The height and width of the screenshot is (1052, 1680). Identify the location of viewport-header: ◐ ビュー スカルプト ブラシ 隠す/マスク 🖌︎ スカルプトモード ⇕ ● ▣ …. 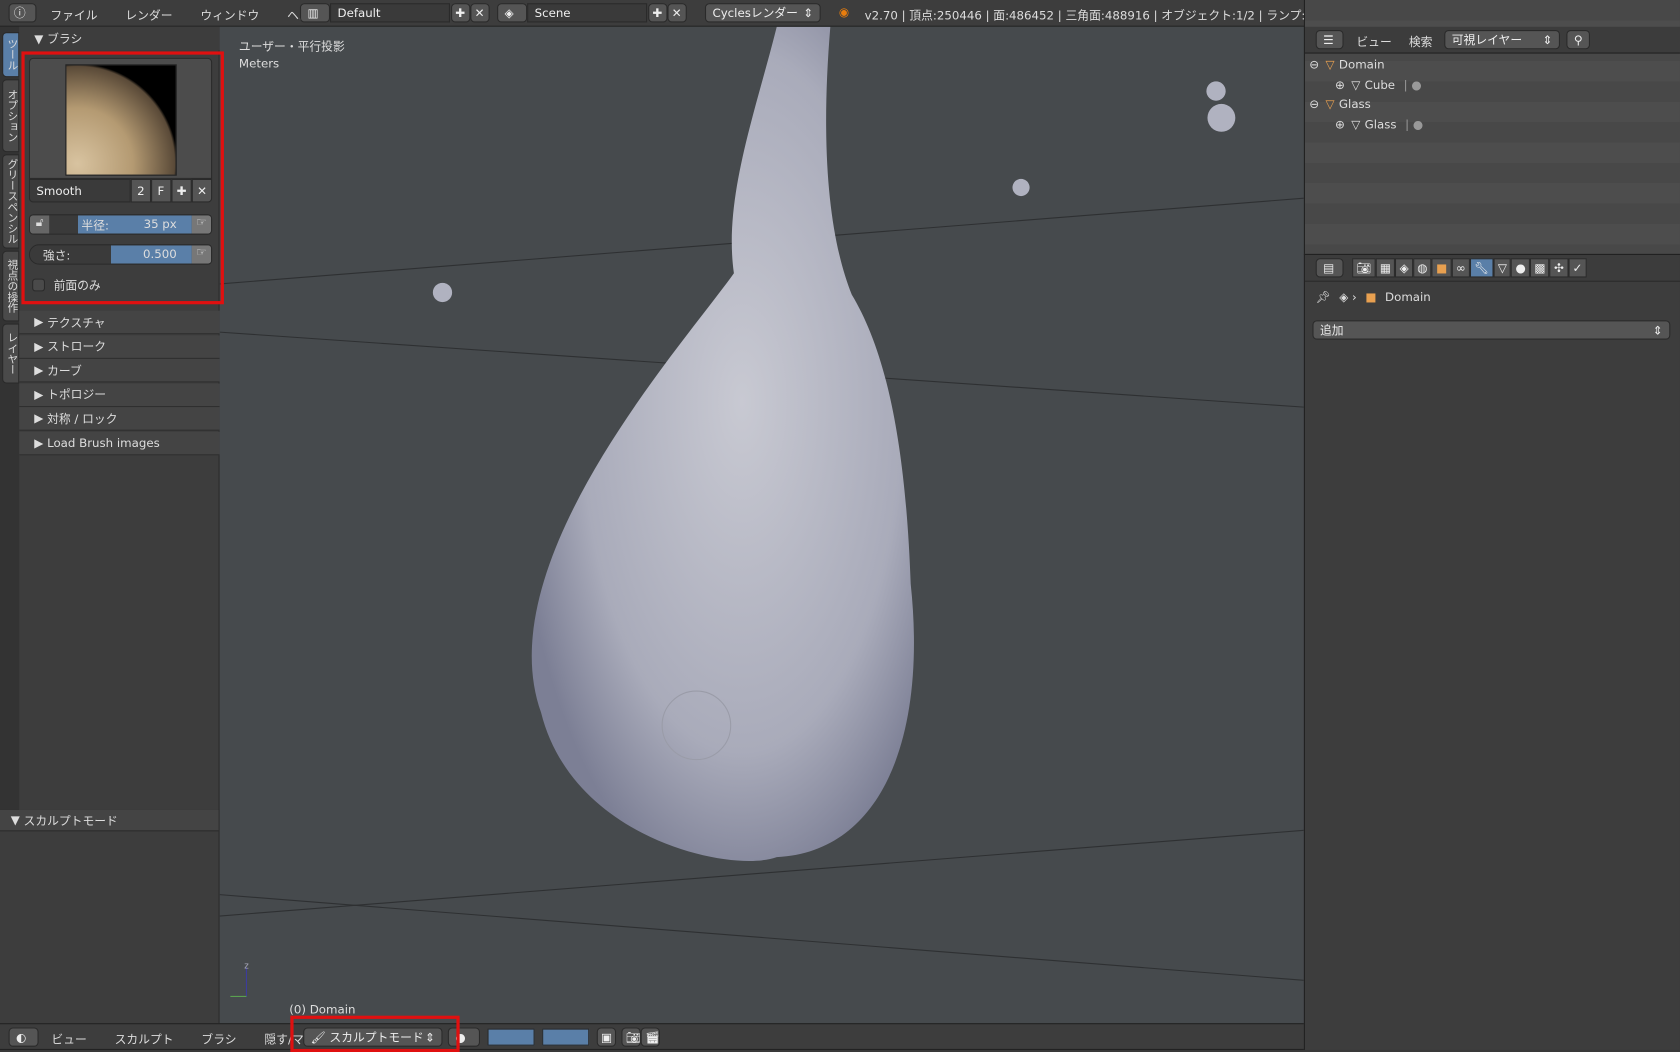
(652, 1036).